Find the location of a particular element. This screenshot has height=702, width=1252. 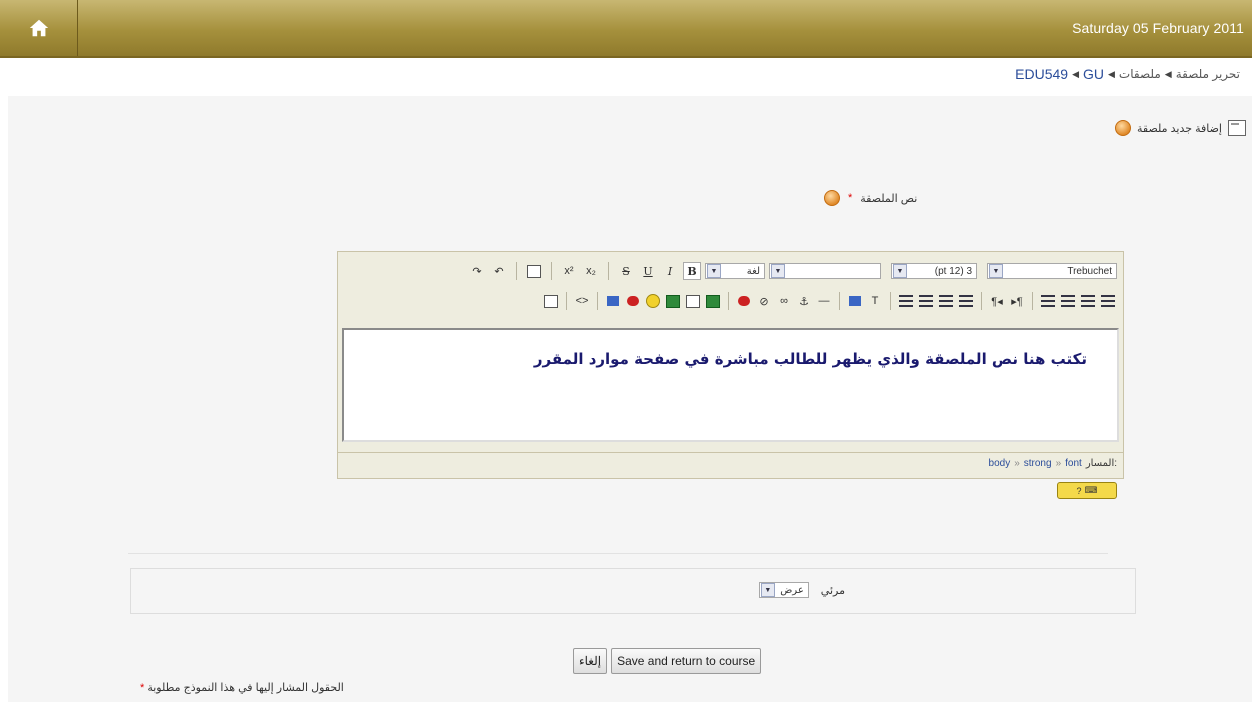

visibility-label: مرئي is located at coordinates (832, 590).